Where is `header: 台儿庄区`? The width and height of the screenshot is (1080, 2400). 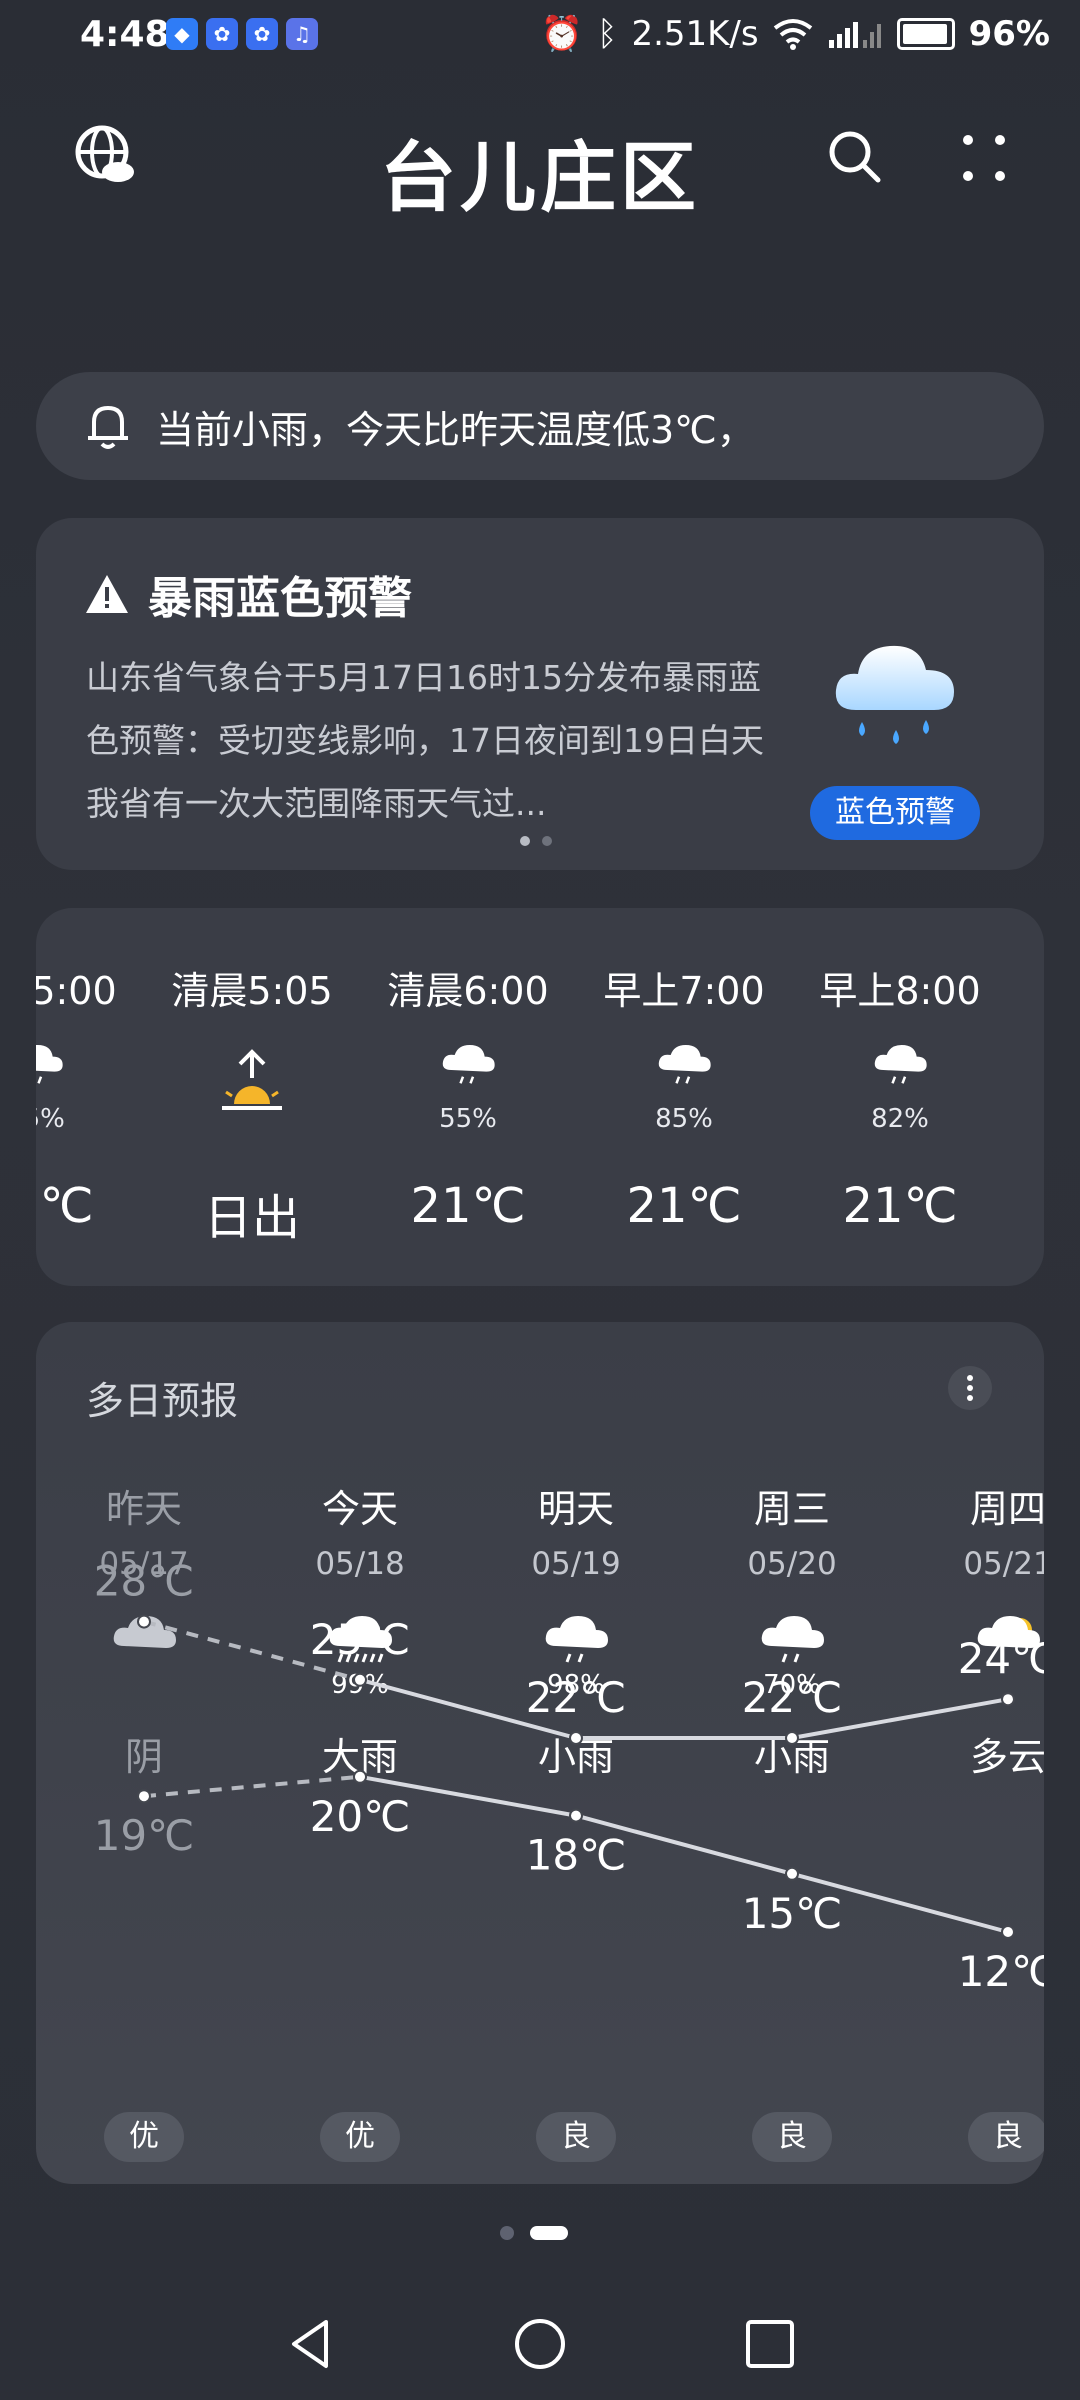
header: 台儿庄区 is located at coordinates (540, 161).